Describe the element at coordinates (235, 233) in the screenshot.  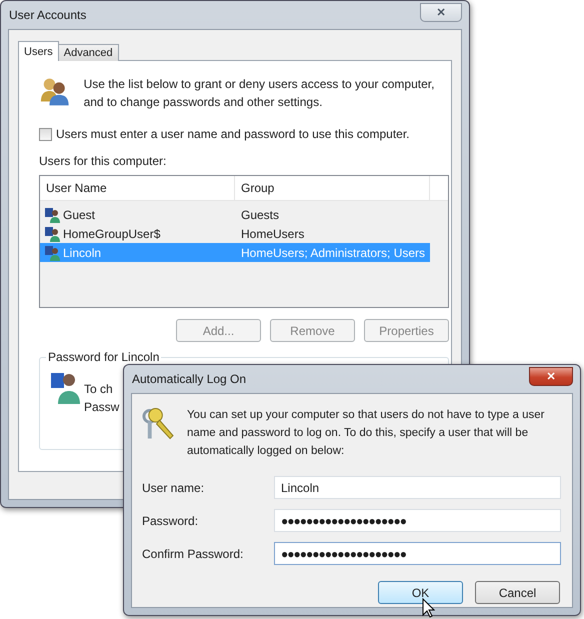
I see `list-row: HomeGroupUser$ HomeUsers` at that location.